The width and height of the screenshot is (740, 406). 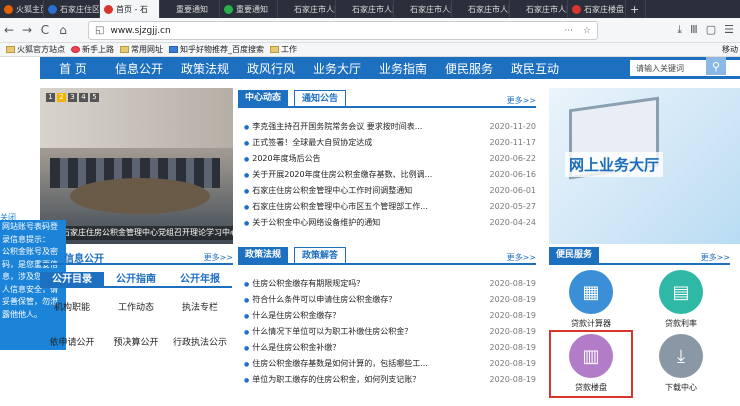 What do you see at coordinates (136, 280) in the screenshot?
I see `tab-open-guide: 公开指南` at bounding box center [136, 280].